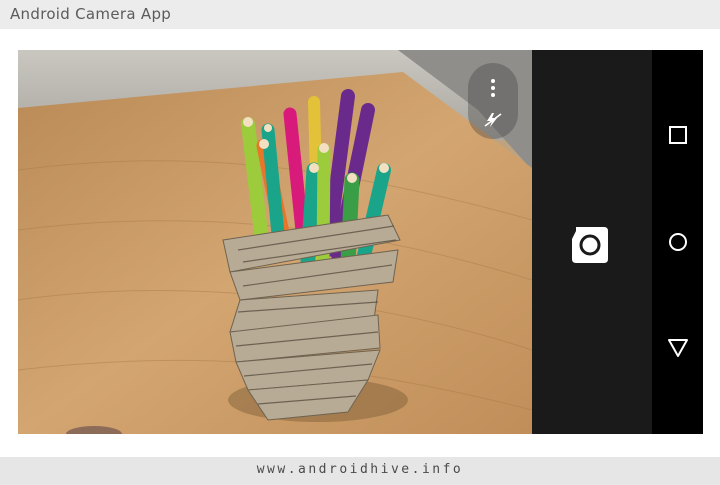  I want to click on camera-icon, so click(590, 241).